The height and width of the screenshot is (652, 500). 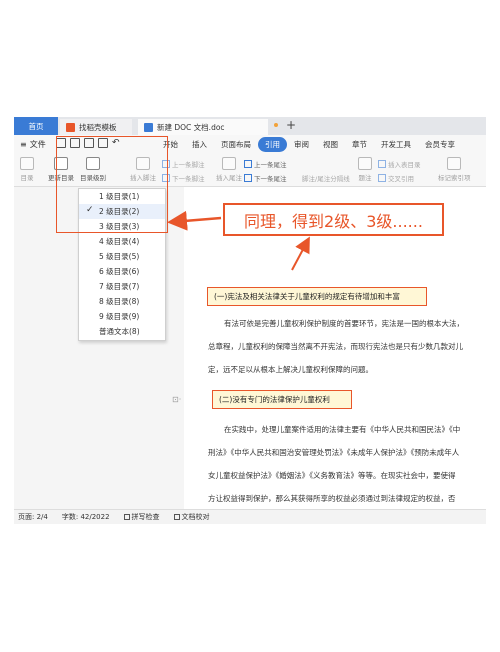 I want to click on arrow-to-callout, so click(x=300, y=253).